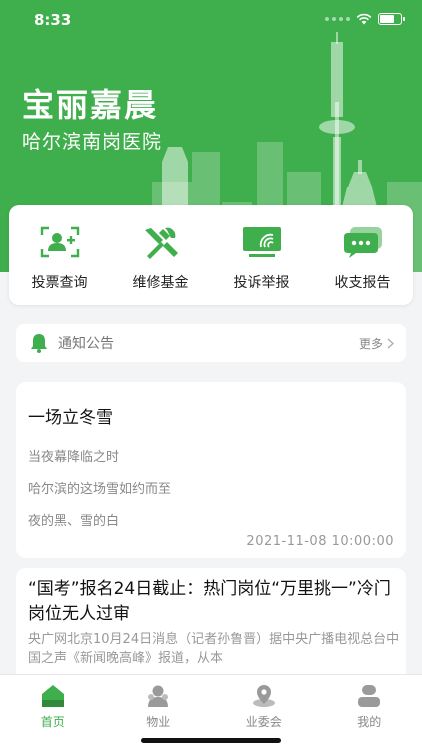  I want to click on quick-action-repair-fund: 维修基金, so click(160, 255).